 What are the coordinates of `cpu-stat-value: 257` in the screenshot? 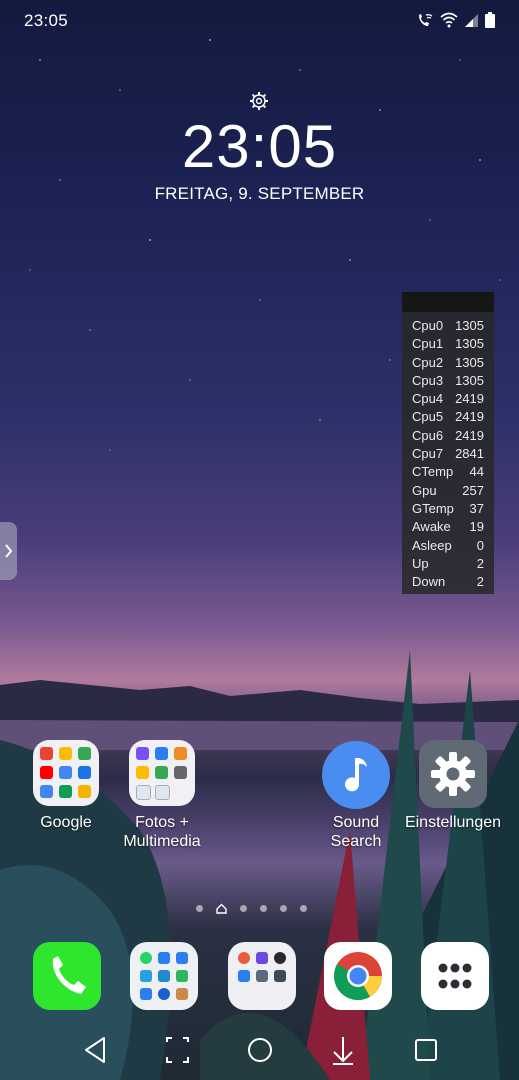 It's located at (473, 490).